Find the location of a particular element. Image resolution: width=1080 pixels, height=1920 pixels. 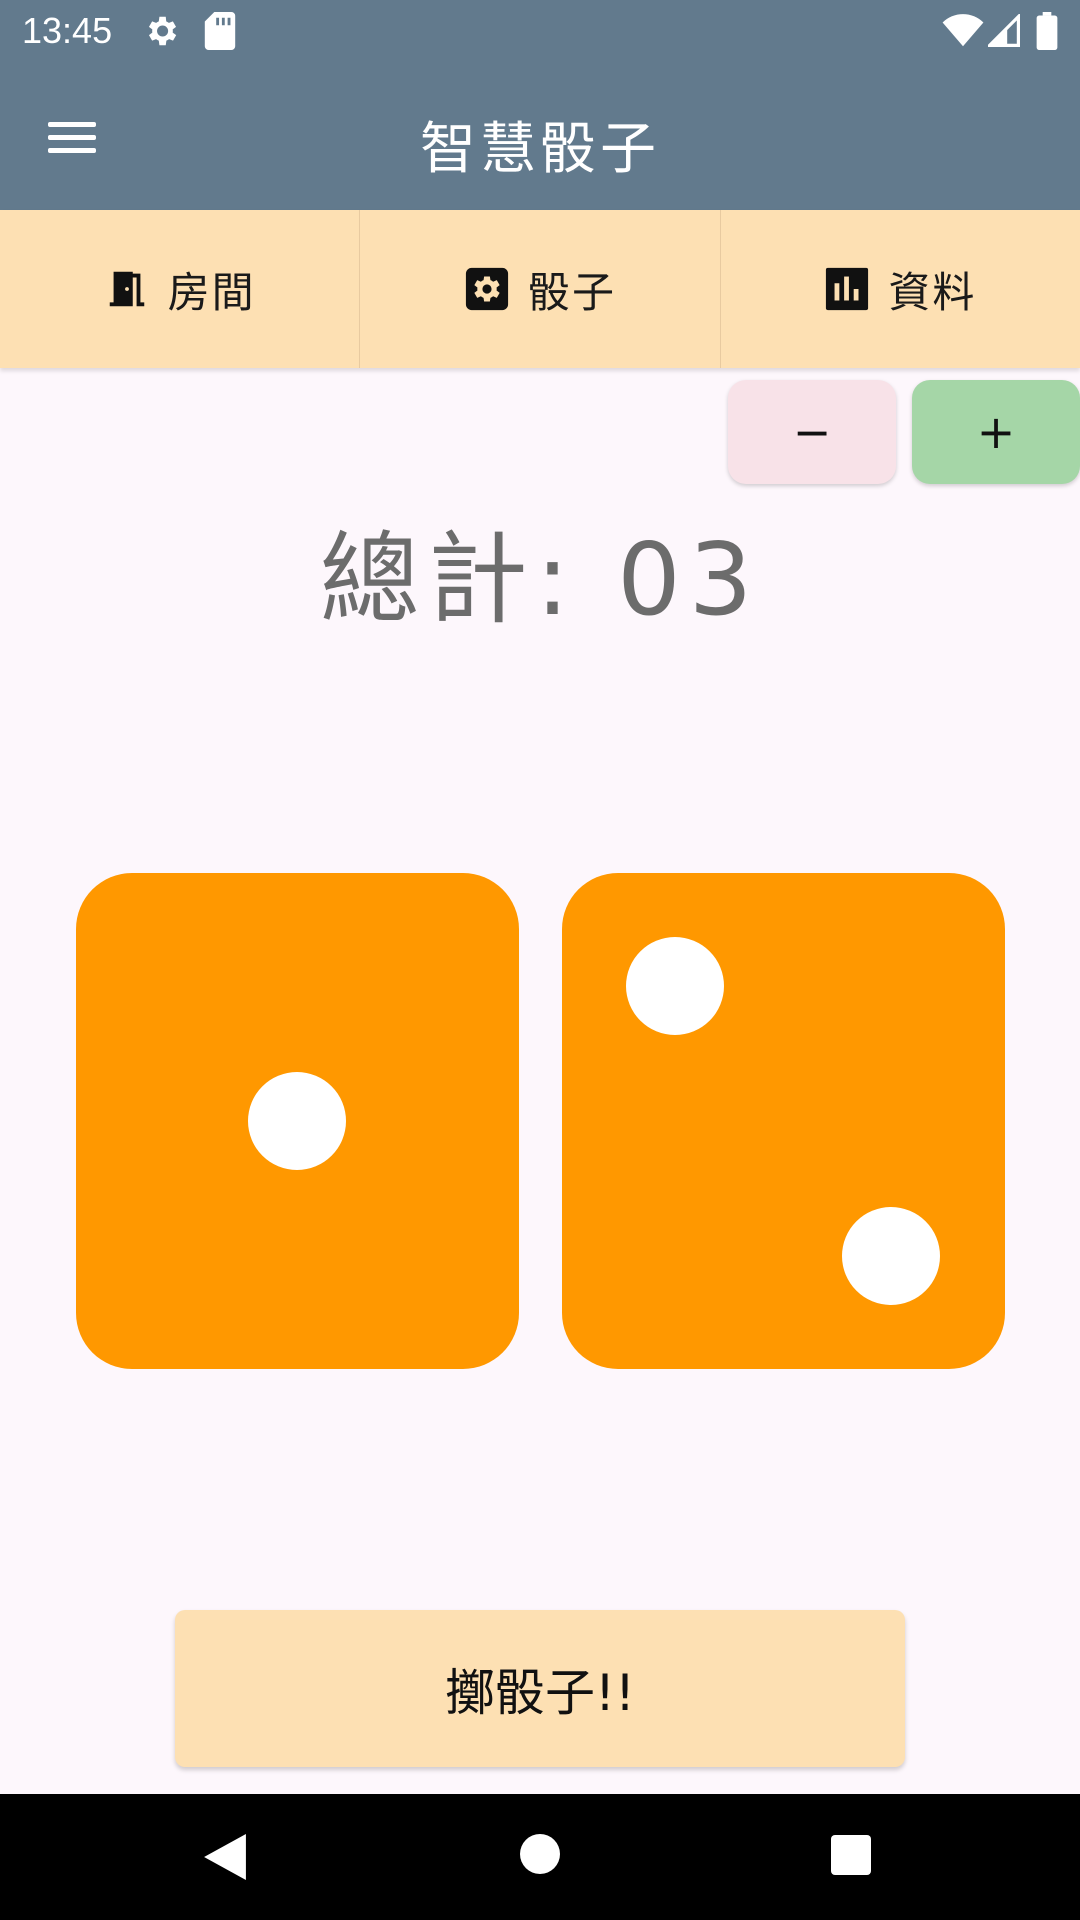

tab-bar: 房間 骰子 資料 is located at coordinates (540, 289).